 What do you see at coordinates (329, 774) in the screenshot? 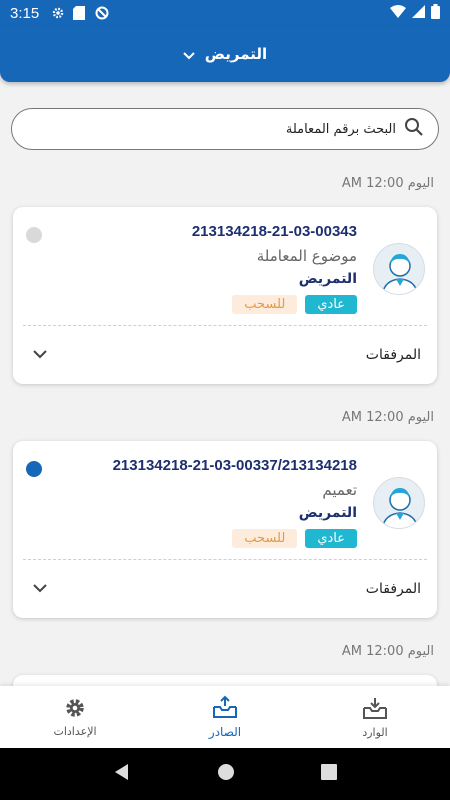
I see `recents-icon` at bounding box center [329, 774].